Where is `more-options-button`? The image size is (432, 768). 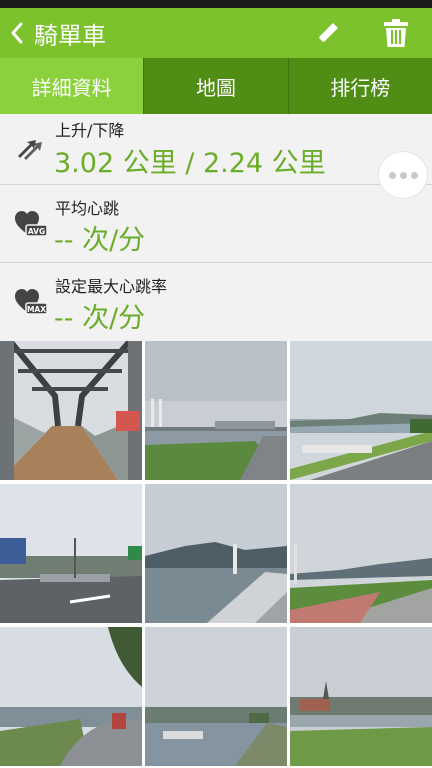 more-options-button is located at coordinates (403, 175).